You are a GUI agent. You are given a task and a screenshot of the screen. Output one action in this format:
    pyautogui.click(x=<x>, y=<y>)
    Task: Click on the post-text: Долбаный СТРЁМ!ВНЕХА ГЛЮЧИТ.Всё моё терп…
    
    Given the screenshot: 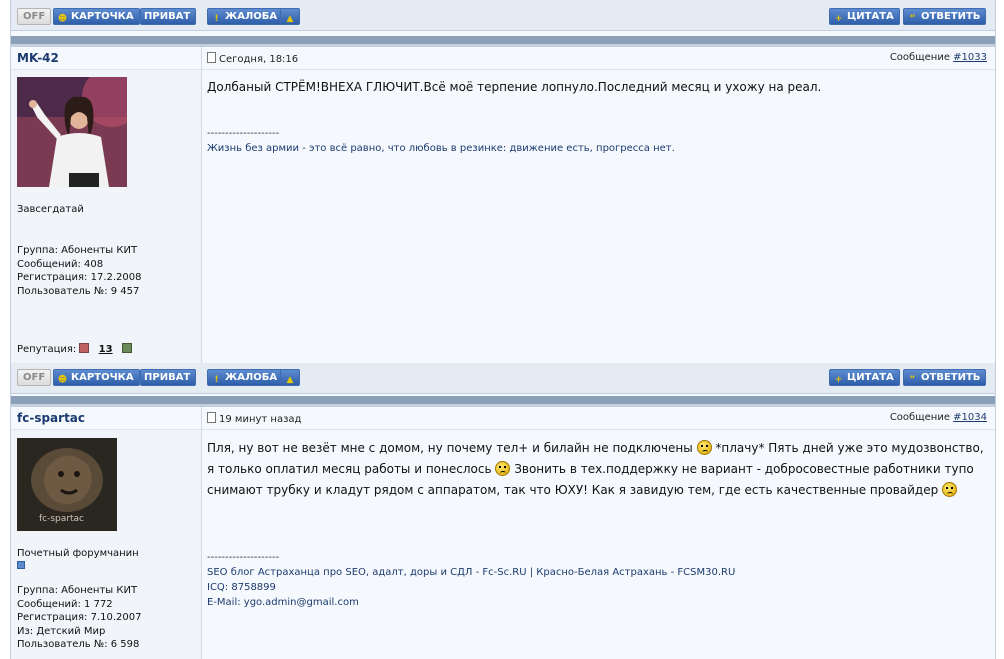 What is the action you would take?
    pyautogui.click(x=514, y=87)
    